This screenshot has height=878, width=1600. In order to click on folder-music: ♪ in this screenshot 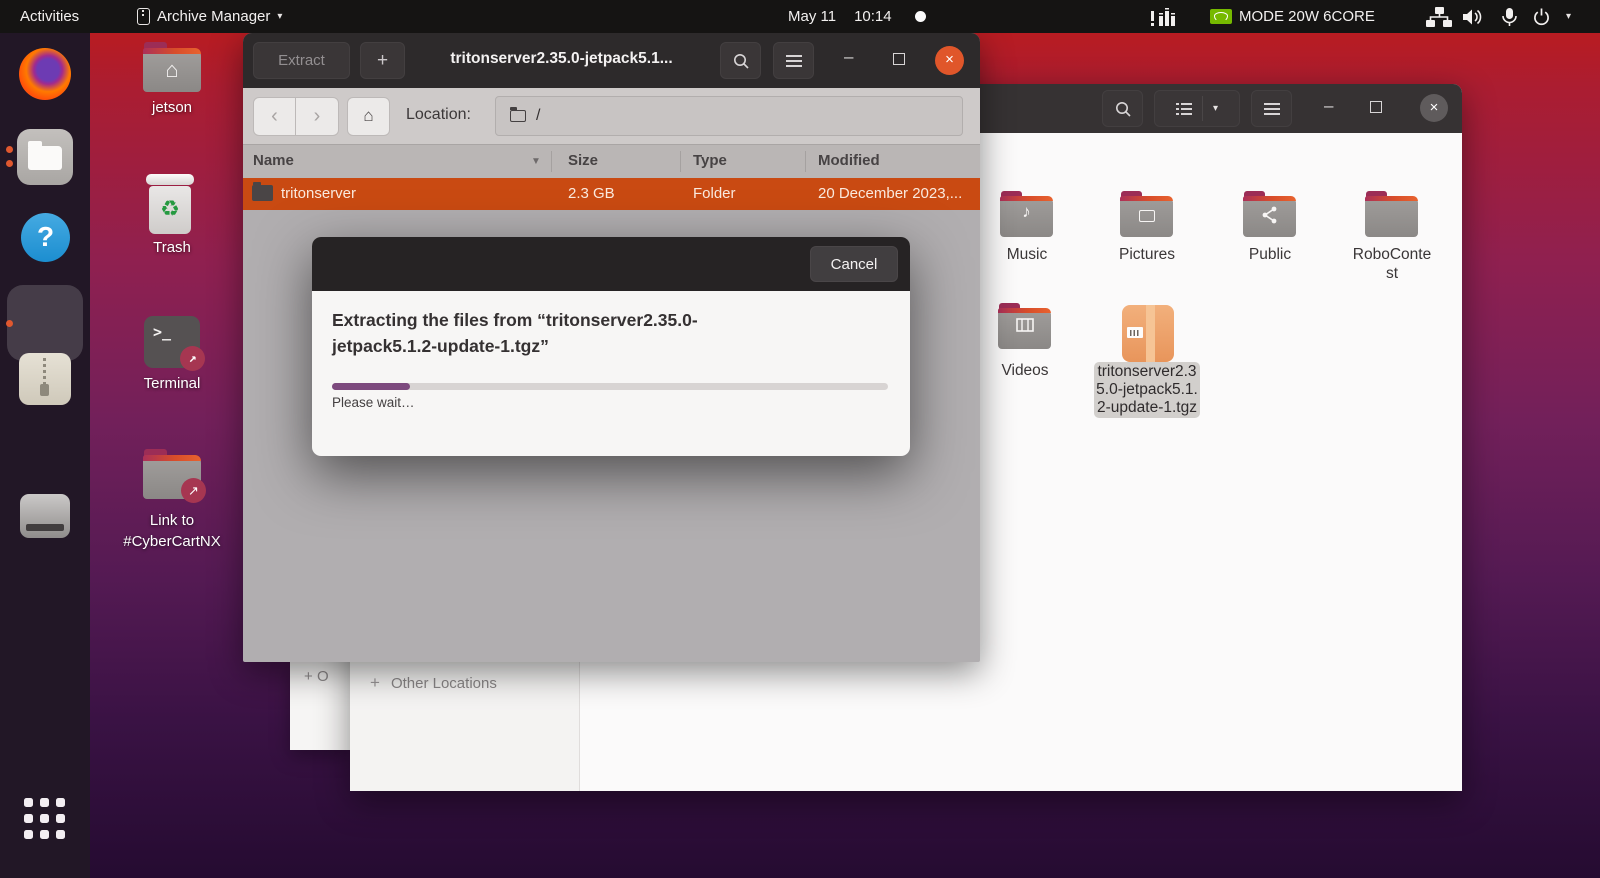, I will do `click(1026, 214)`.